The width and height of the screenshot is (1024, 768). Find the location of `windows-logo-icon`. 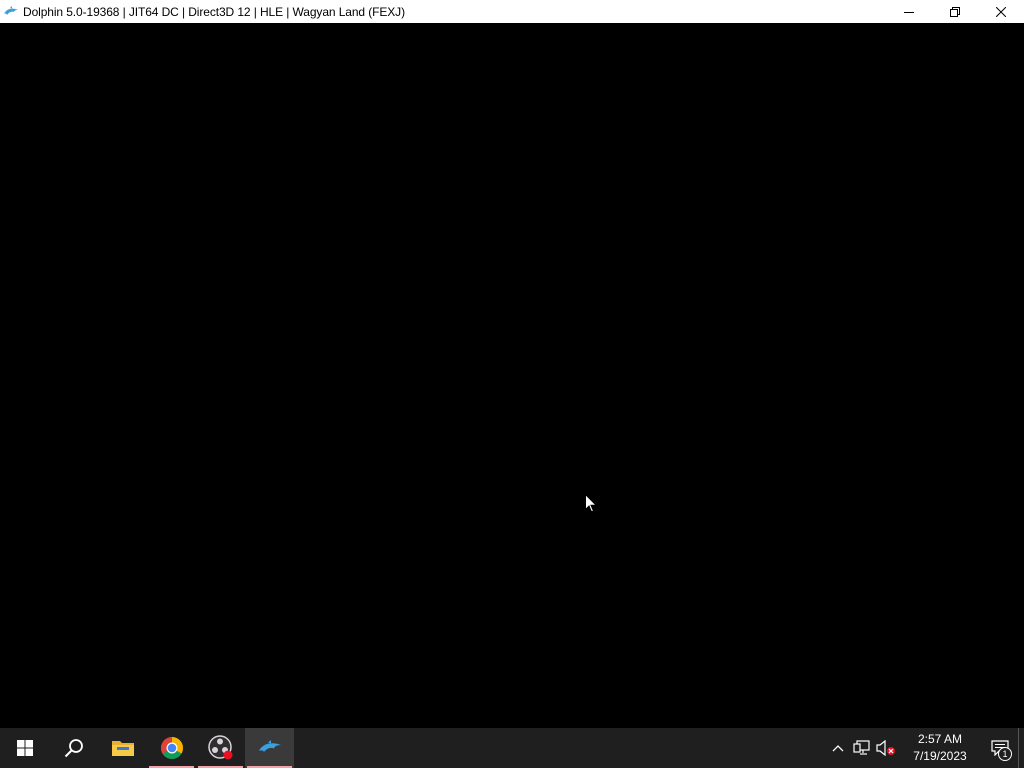

windows-logo-icon is located at coordinates (24, 748).